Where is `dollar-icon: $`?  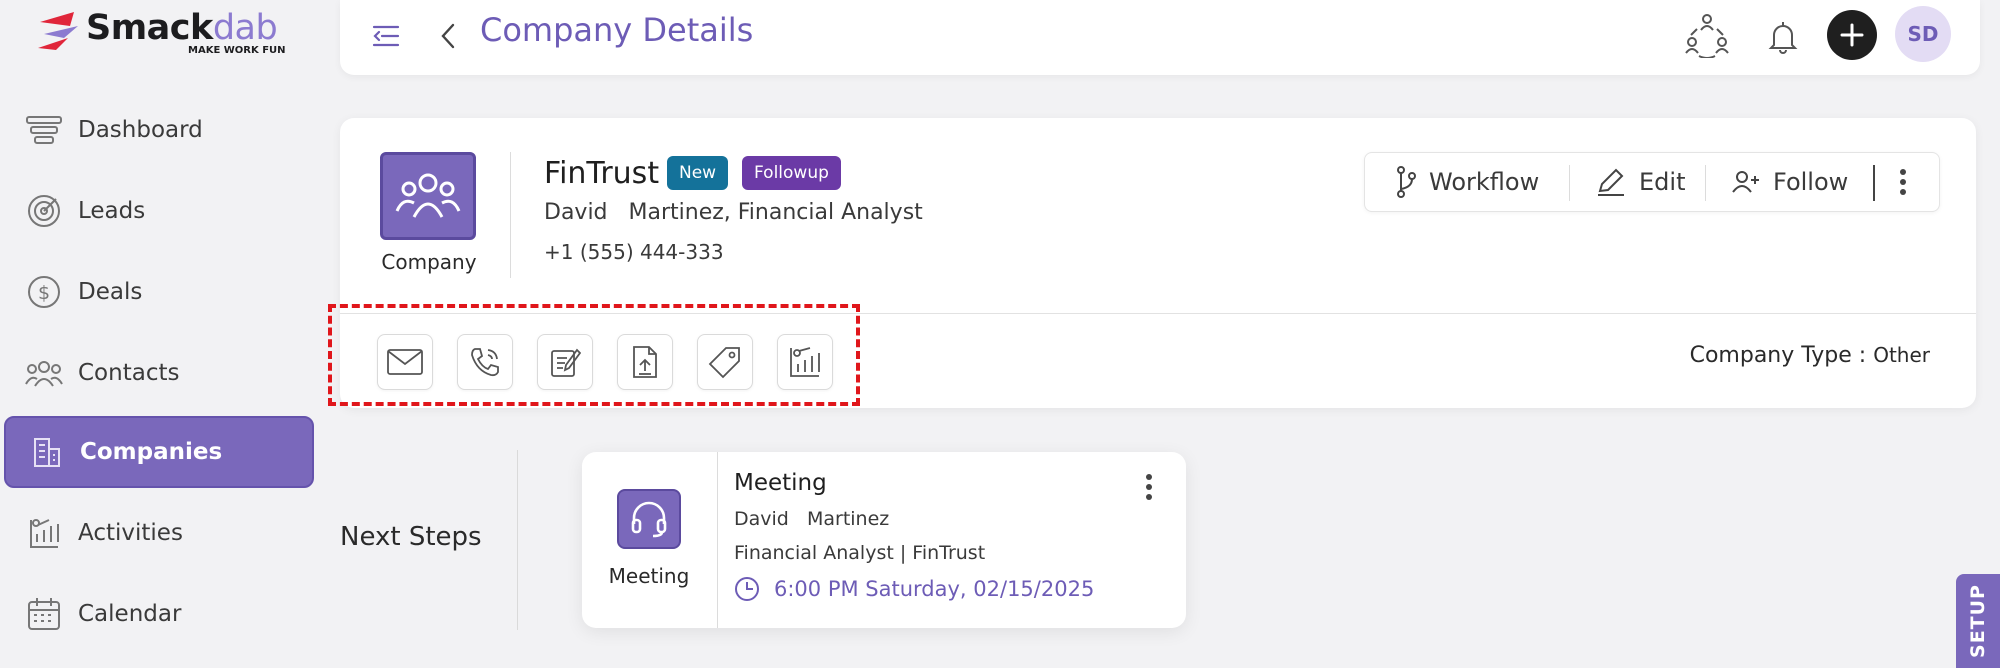
dollar-icon: $ is located at coordinates (44, 292).